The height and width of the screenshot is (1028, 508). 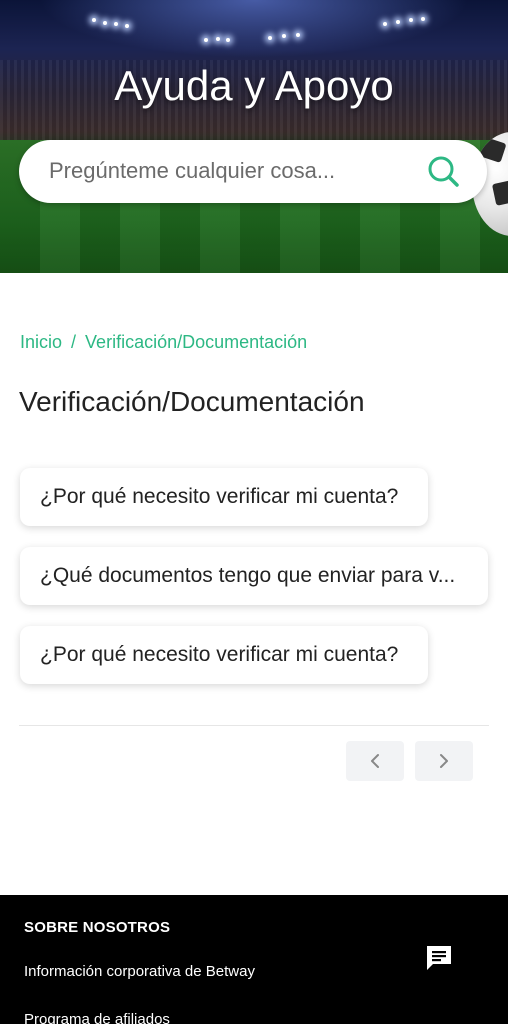 What do you see at coordinates (97, 927) in the screenshot?
I see `footer-heading: SOBRE NOSOTROS` at bounding box center [97, 927].